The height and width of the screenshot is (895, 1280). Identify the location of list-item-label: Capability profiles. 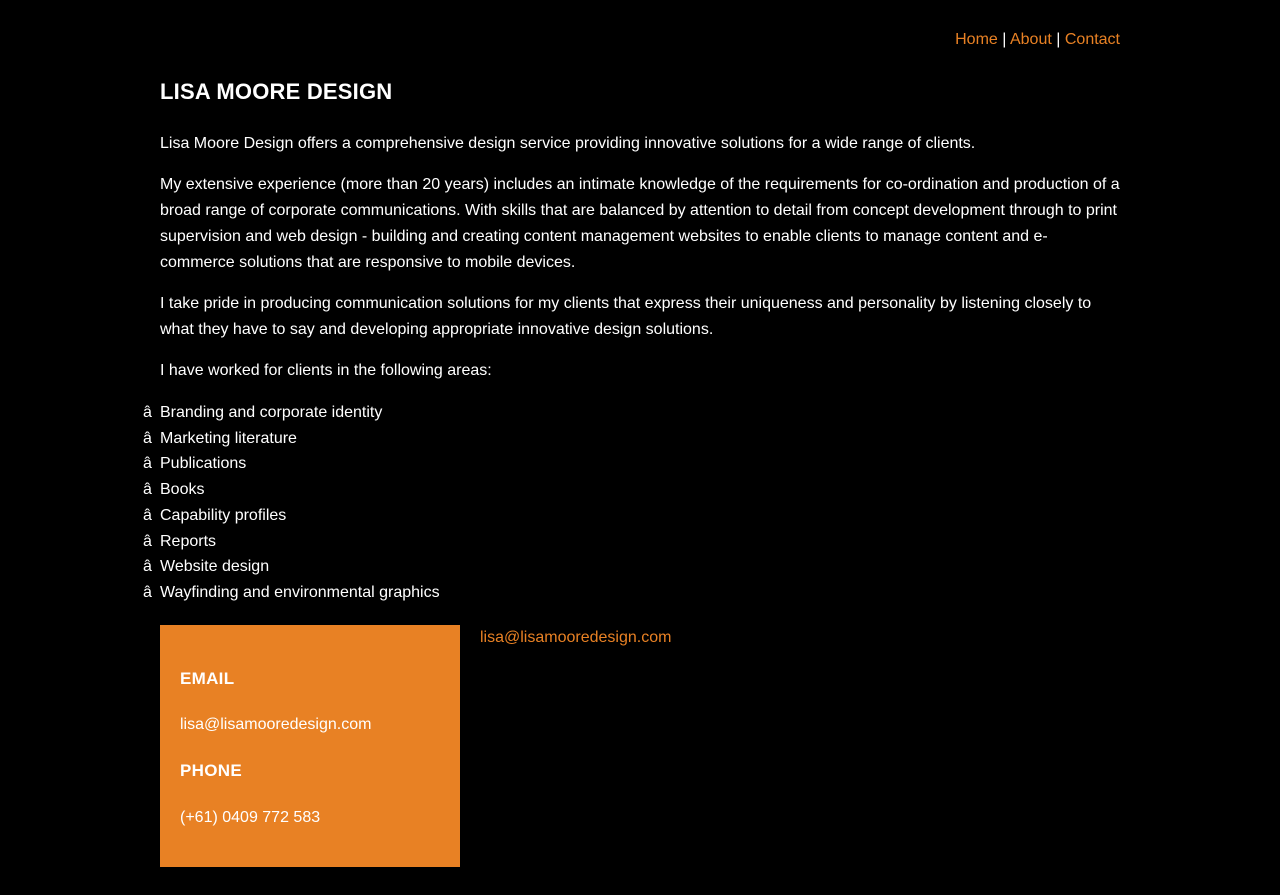
(223, 515).